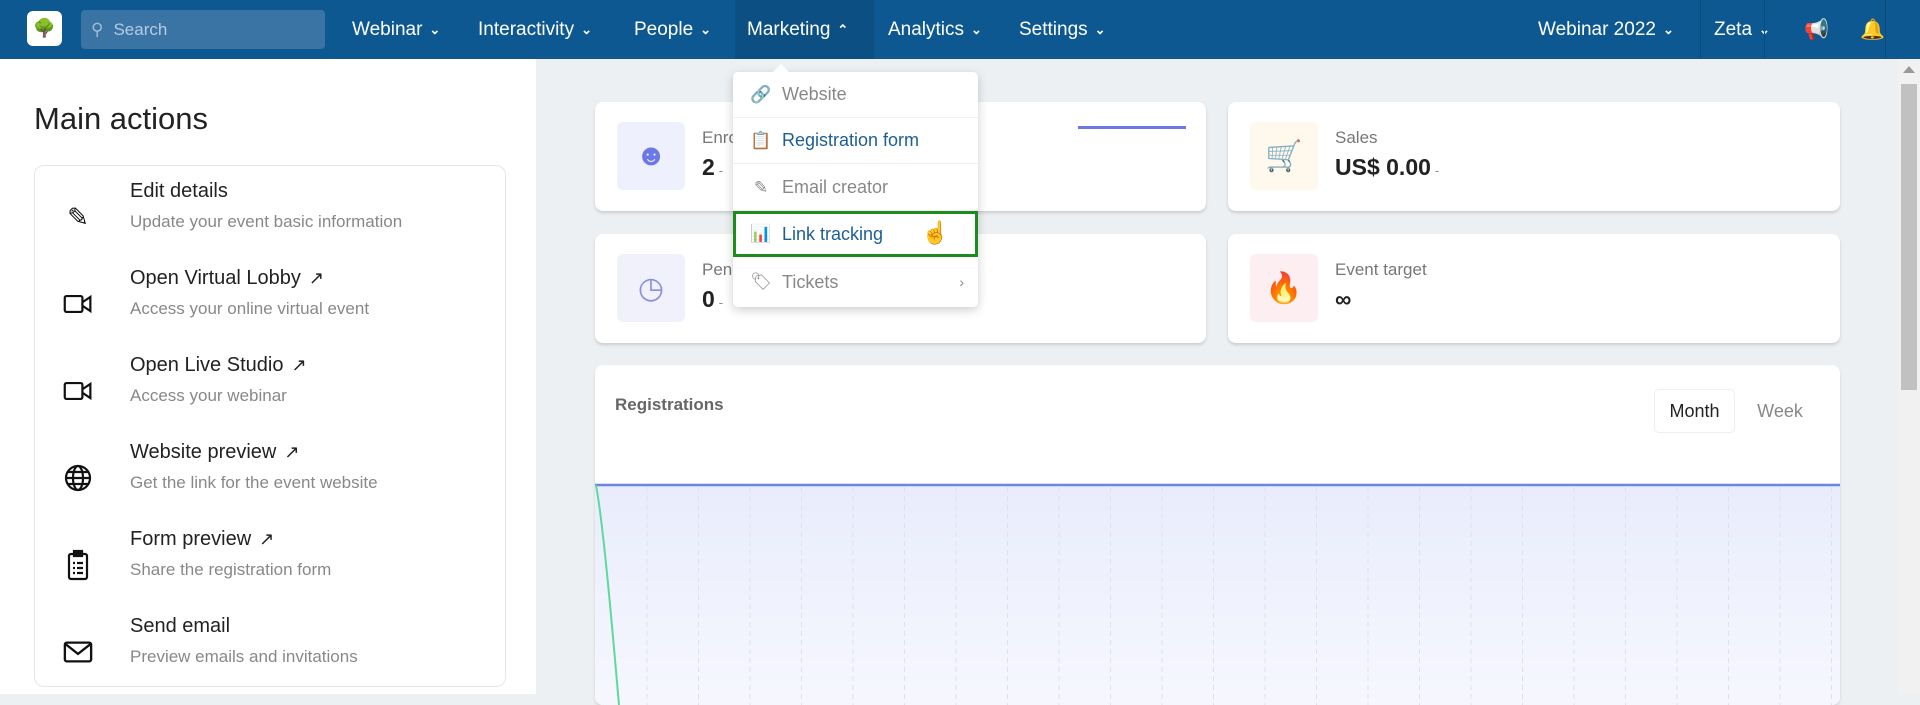 This screenshot has height=705, width=1920. What do you see at coordinates (180, 626) in the screenshot?
I see `action-title: Send email` at bounding box center [180, 626].